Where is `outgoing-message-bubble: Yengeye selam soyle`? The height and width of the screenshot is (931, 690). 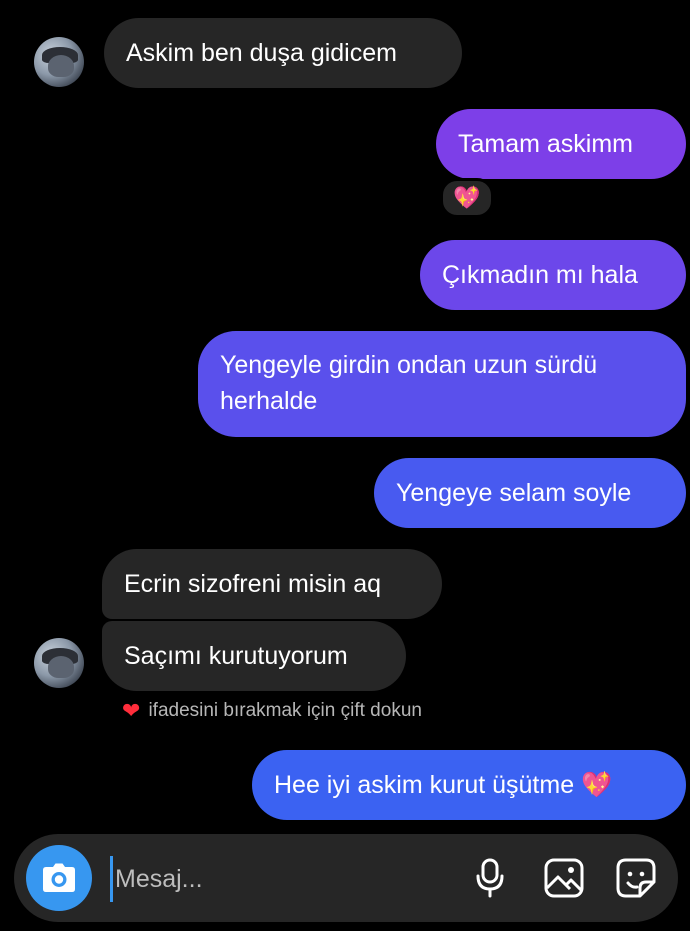
outgoing-message-bubble: Yengeye selam soyle is located at coordinates (530, 493).